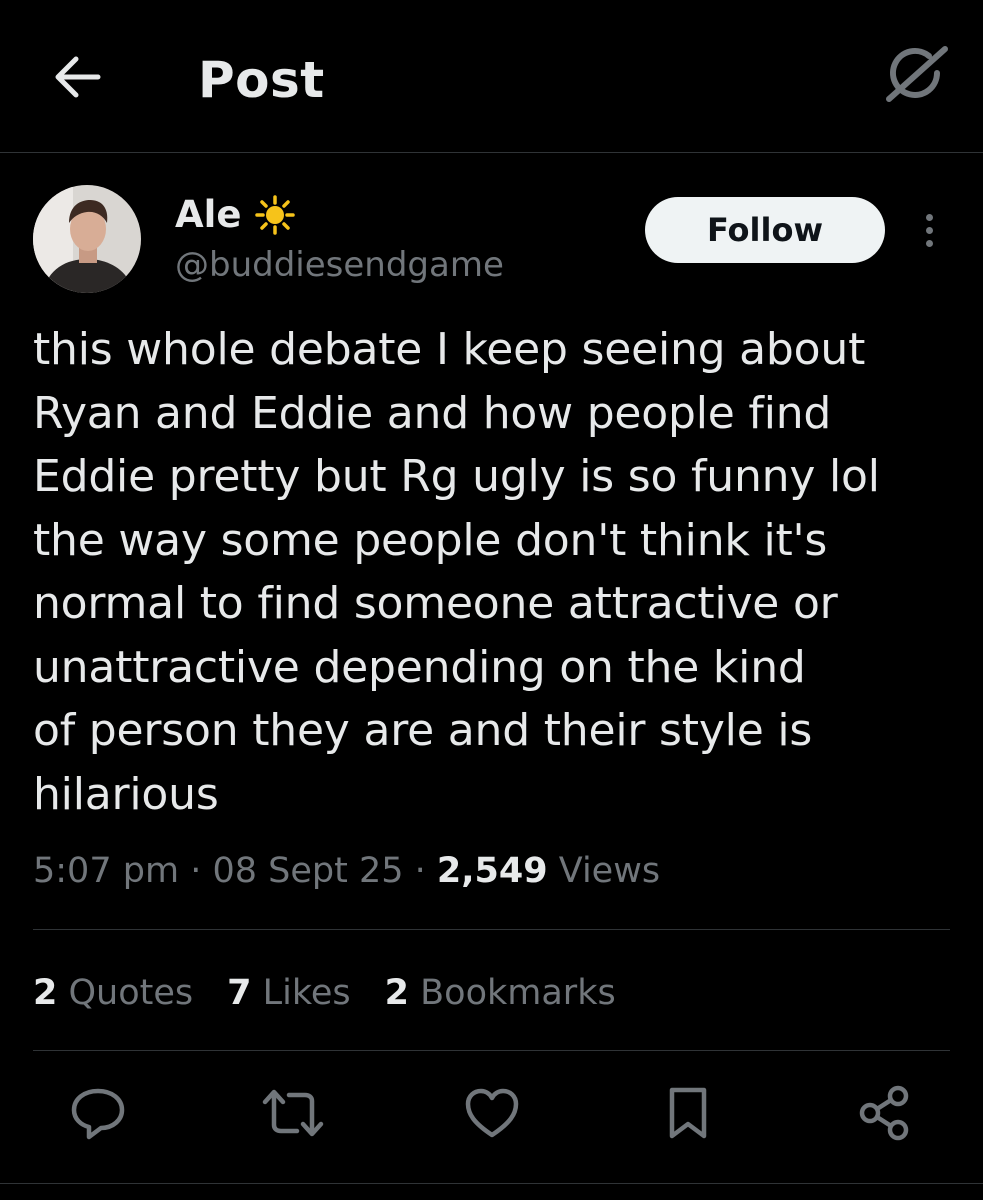 This screenshot has width=983, height=1200. I want to click on post-time: 5:07 pm, so click(106, 871).